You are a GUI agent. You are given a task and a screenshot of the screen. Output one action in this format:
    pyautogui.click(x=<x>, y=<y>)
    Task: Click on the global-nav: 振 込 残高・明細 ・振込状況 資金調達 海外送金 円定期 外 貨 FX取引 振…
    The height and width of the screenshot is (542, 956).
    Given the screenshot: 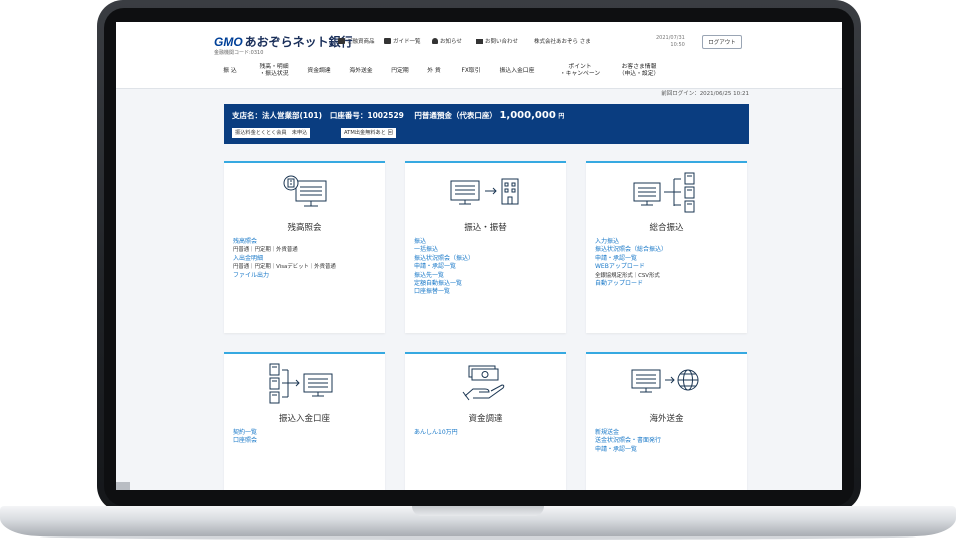 What is the action you would take?
    pyautogui.click(x=479, y=71)
    